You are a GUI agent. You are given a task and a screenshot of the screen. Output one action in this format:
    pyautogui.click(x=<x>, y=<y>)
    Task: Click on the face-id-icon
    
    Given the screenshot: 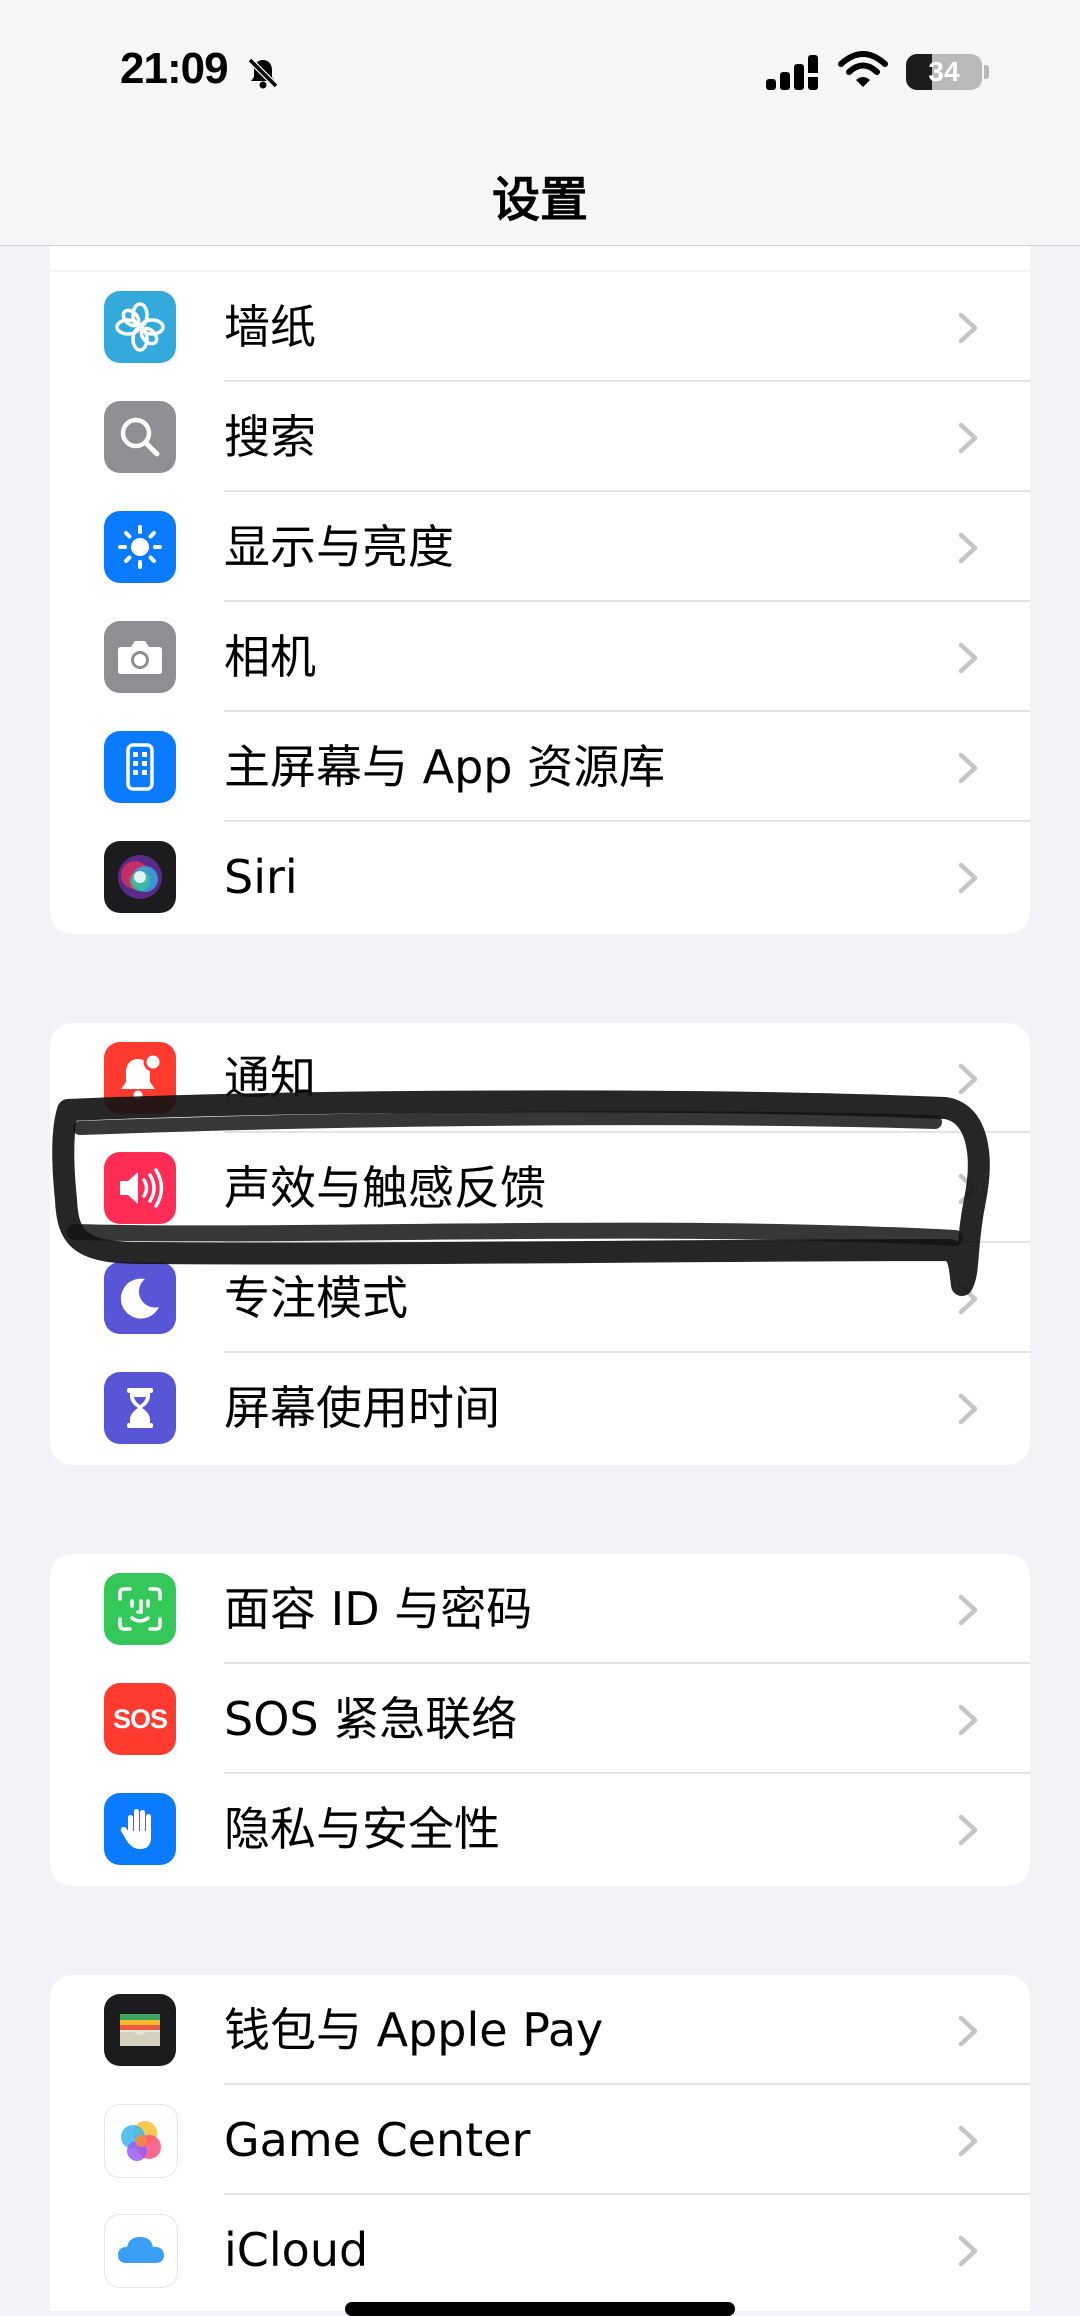 What is the action you would take?
    pyautogui.click(x=140, y=1609)
    